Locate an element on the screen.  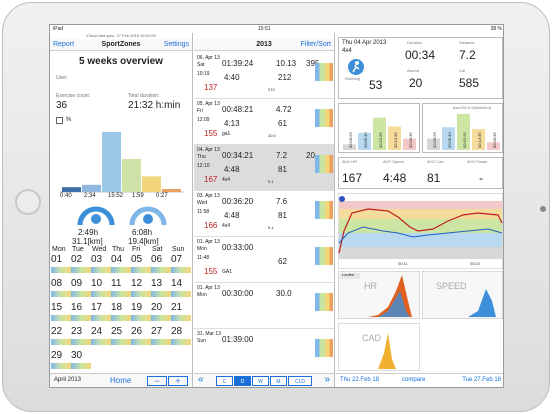
calendar-day: 23 is located at coordinates (81, 336).